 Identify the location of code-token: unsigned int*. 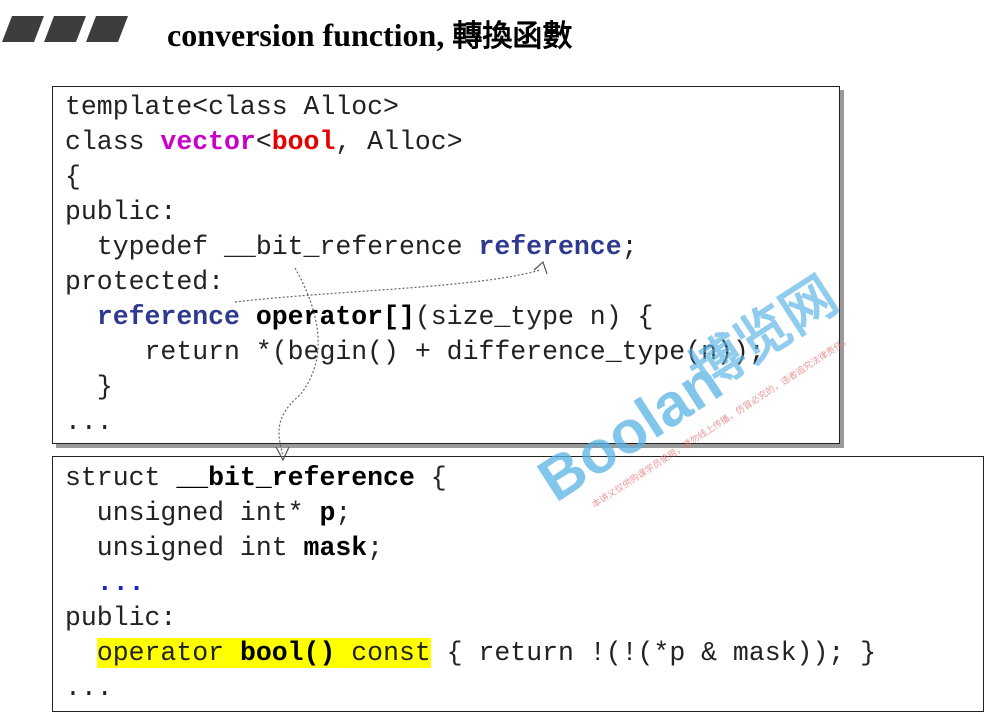
(192, 513).